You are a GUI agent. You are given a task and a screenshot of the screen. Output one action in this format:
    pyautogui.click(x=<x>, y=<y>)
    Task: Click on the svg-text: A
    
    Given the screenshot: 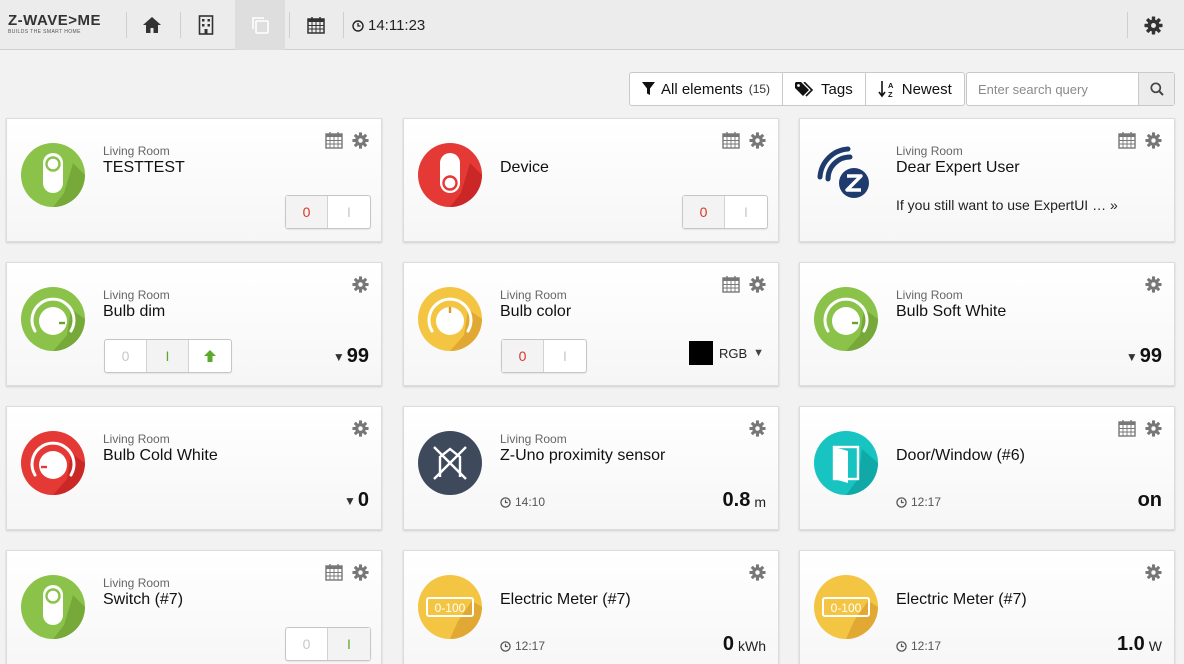 What is the action you would take?
    pyautogui.click(x=891, y=85)
    